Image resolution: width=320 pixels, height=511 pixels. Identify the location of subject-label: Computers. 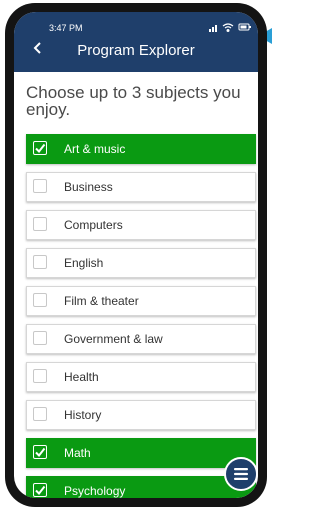
(93, 225).